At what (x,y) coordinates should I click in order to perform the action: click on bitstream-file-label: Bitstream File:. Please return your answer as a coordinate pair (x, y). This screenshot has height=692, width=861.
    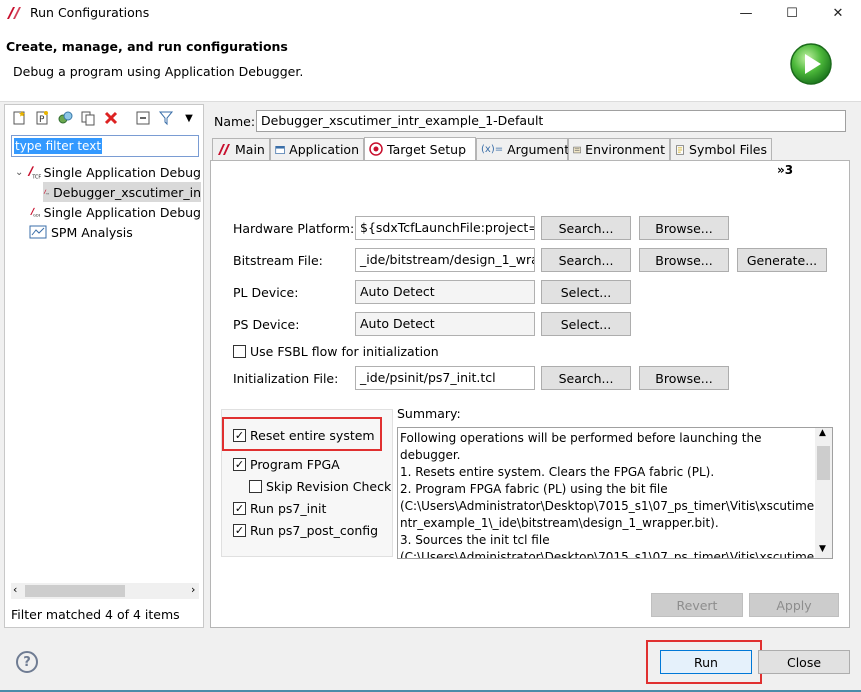
    Looking at the image, I should click on (278, 260).